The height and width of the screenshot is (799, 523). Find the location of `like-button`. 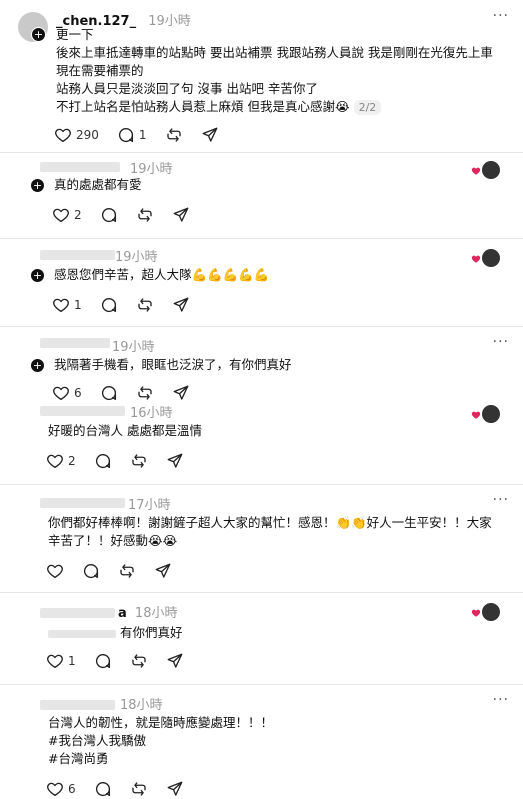

like-button is located at coordinates (55, 571).